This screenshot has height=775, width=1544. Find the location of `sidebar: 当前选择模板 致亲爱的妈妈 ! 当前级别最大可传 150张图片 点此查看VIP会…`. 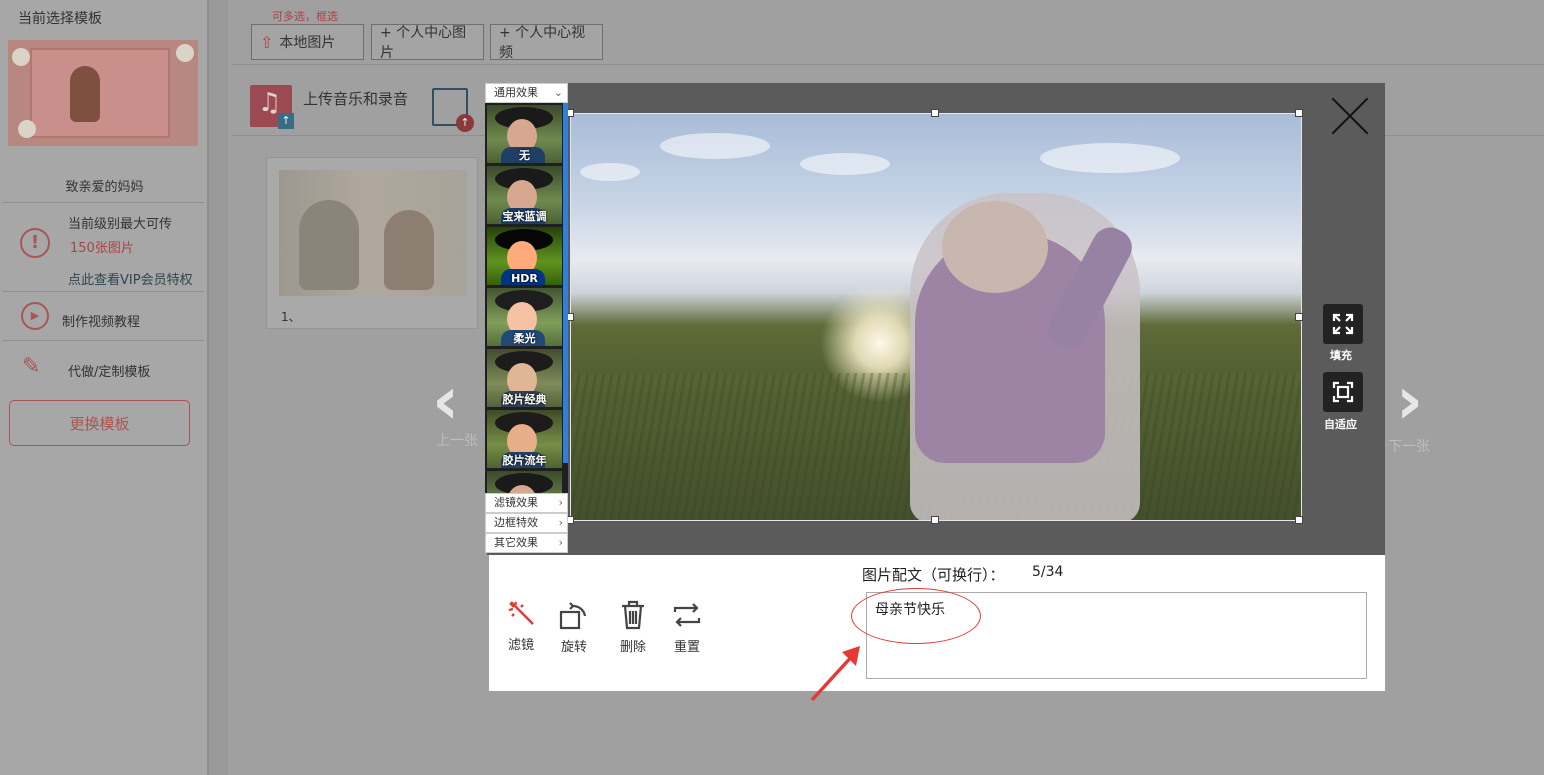

sidebar: 当前选择模板 致亲爱的妈妈 ! 当前级别最大可传 150张图片 点此查看VIP会… is located at coordinates (104, 387).